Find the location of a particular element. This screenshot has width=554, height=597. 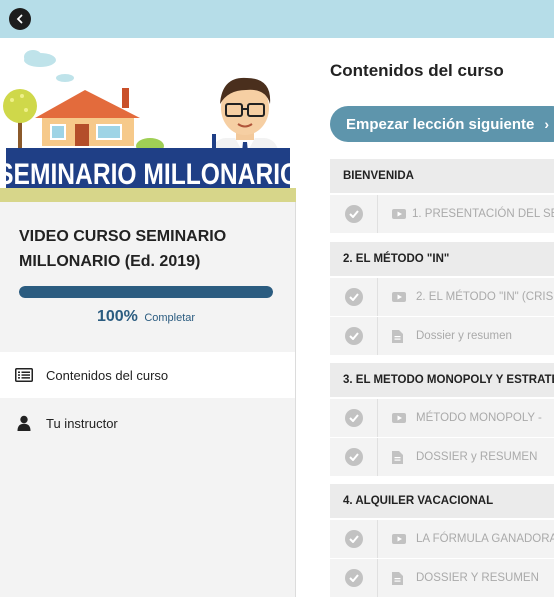

list-icon is located at coordinates (24, 375).